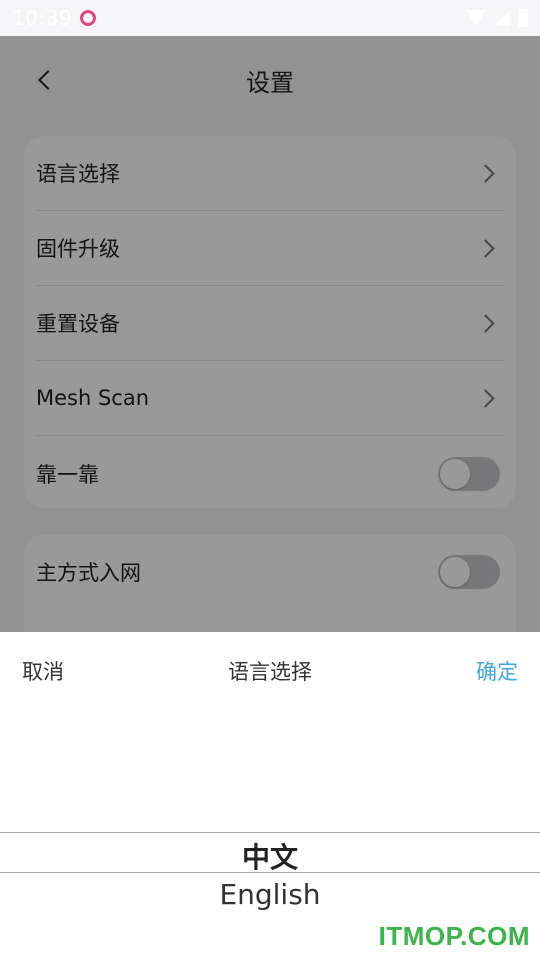 This screenshot has height=960, width=540. What do you see at coordinates (270, 832) in the screenshot?
I see `picker-divider` at bounding box center [270, 832].